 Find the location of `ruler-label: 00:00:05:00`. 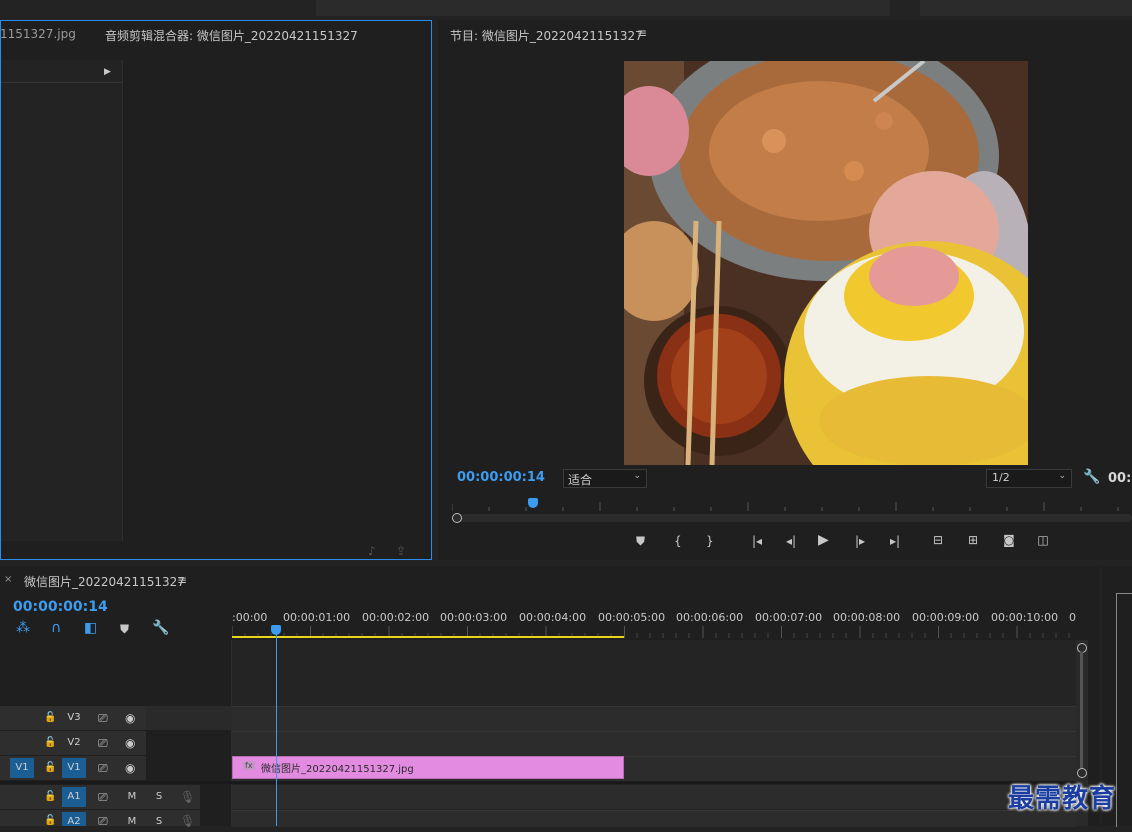

ruler-label: 00:00:05:00 is located at coordinates (632, 617).